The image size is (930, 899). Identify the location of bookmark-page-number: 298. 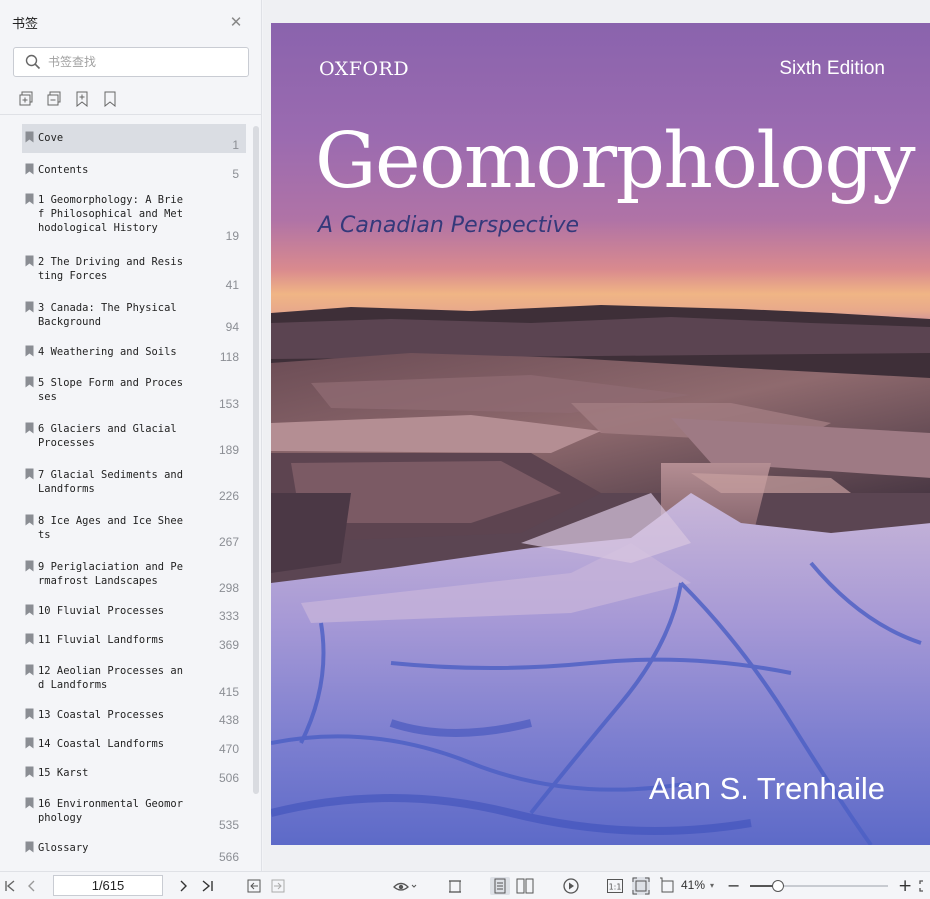
(228, 588).